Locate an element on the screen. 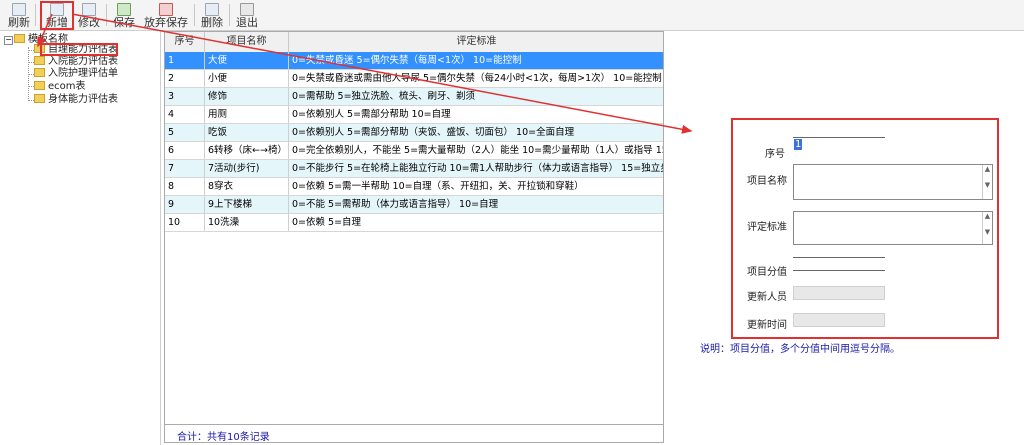 This screenshot has height=445, width=1024. annotation-arrow is located at coordinates (45, 30).